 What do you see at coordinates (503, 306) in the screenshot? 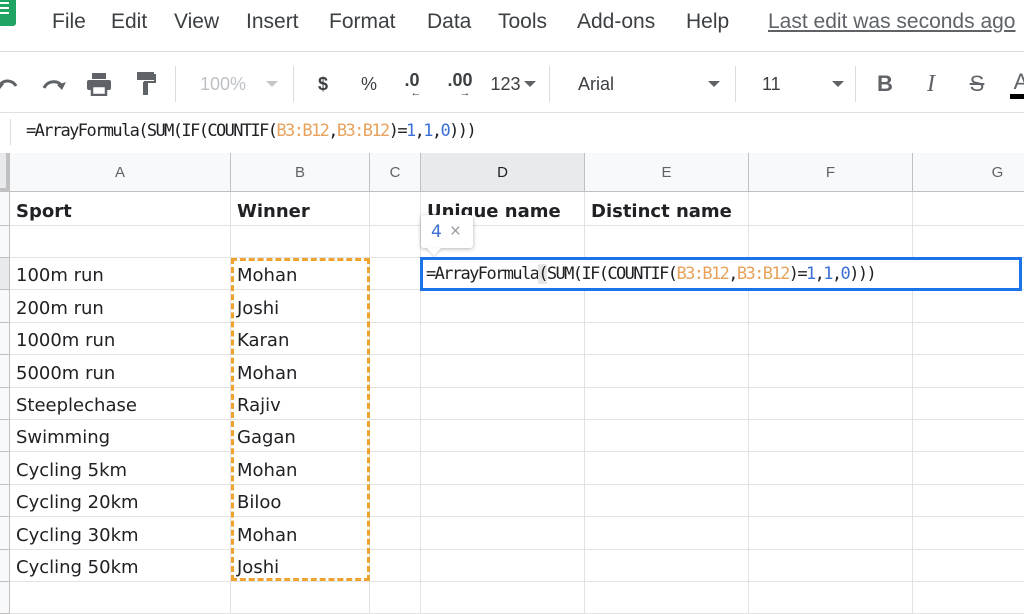
I see `cell-d4` at bounding box center [503, 306].